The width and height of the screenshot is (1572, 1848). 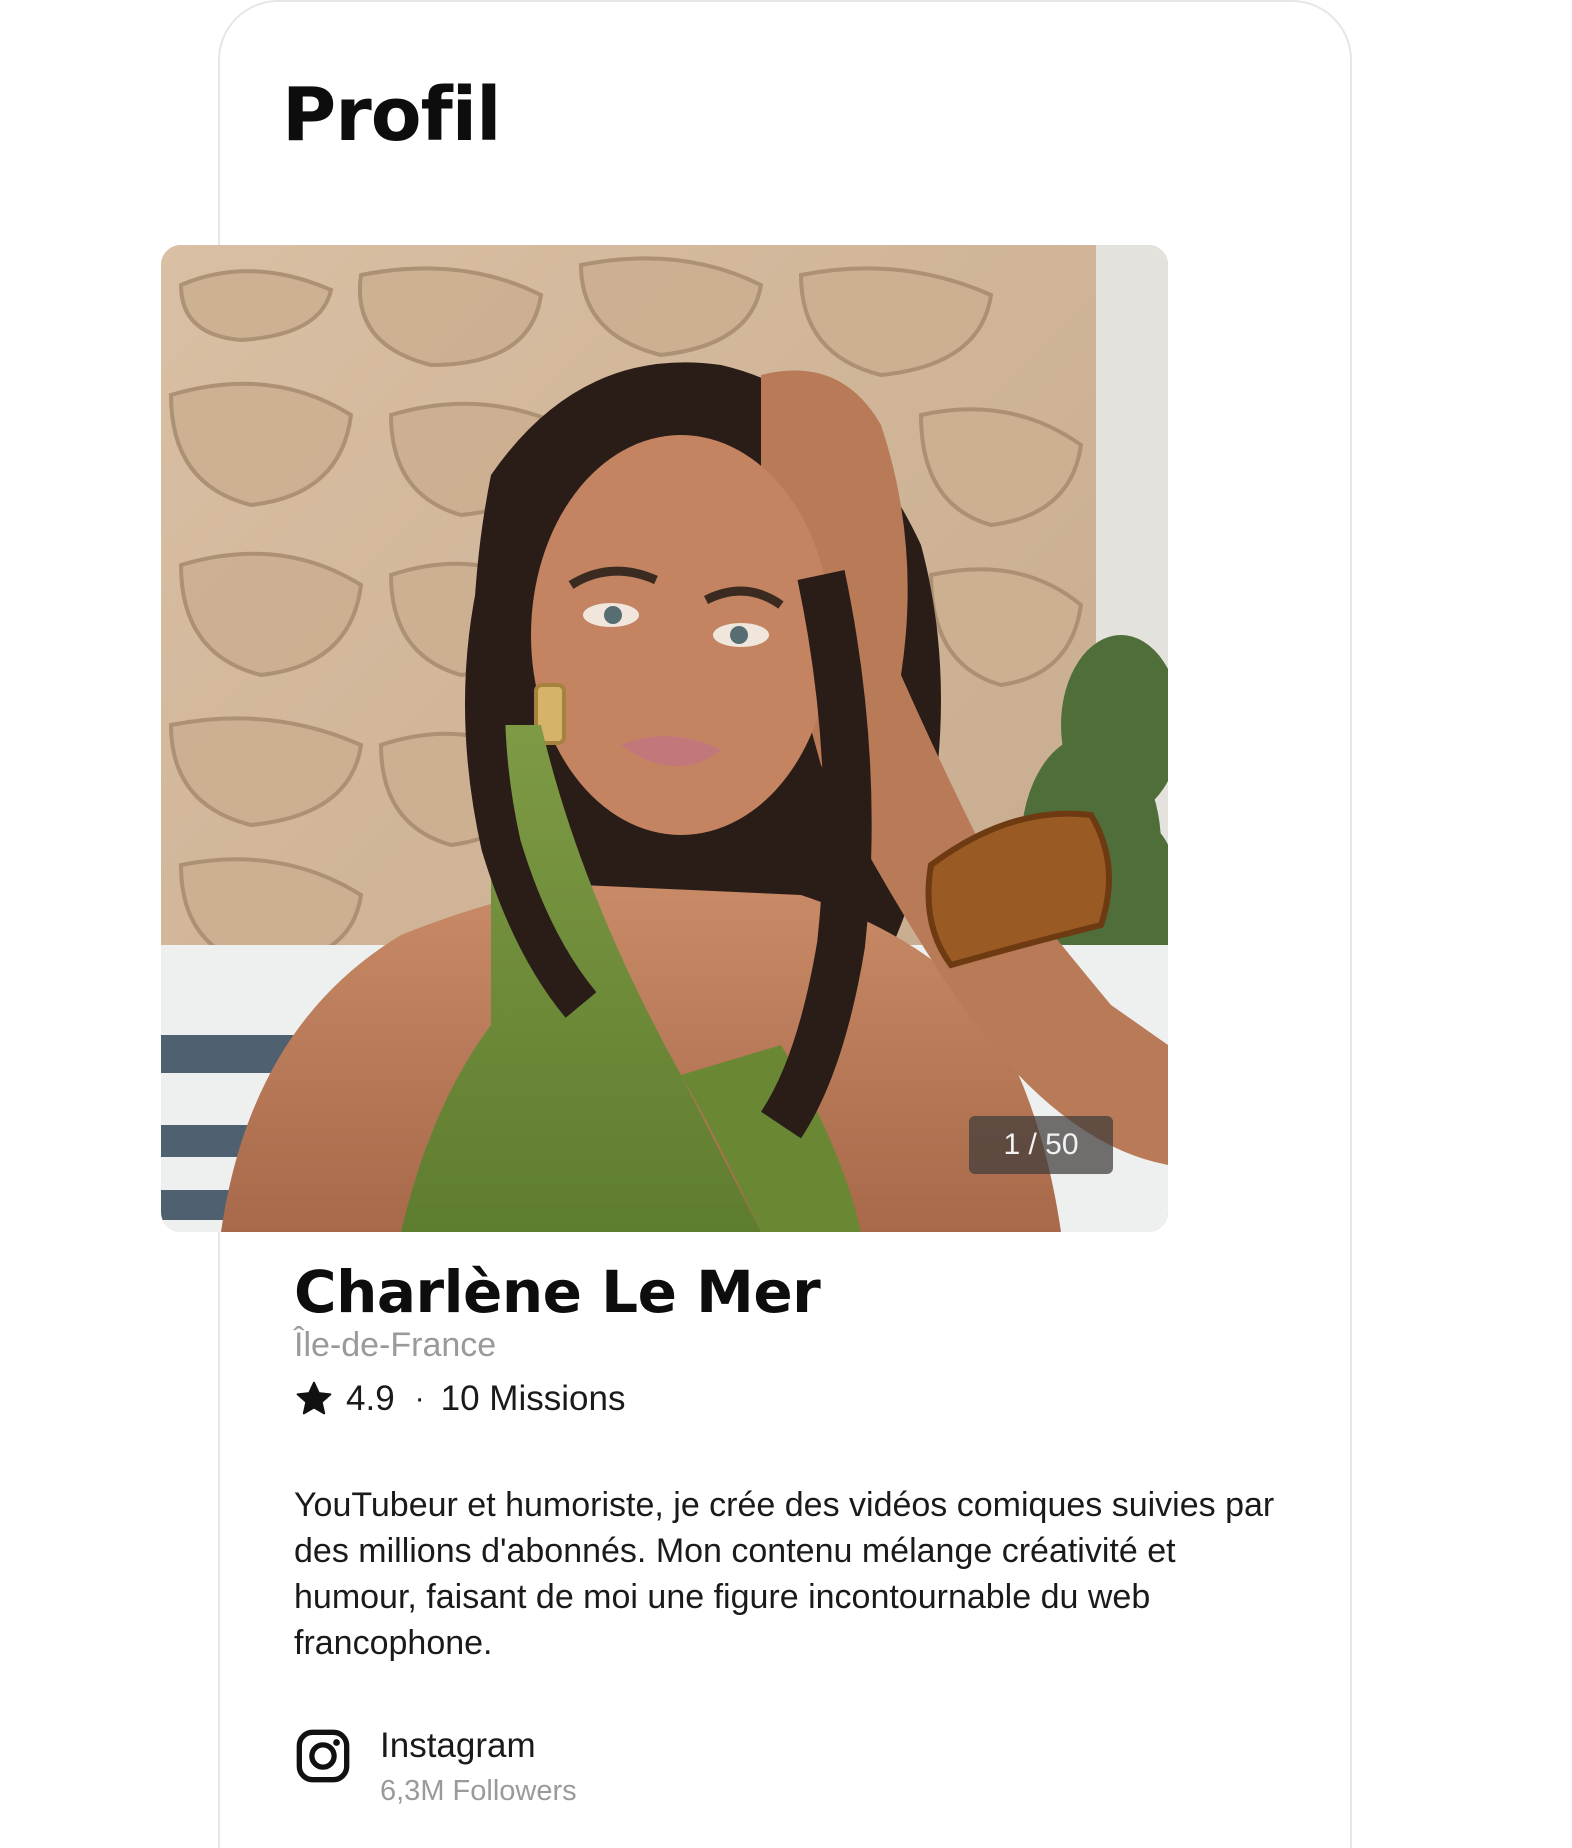 What do you see at coordinates (478, 1791) in the screenshot?
I see `social-followers: 6,3M Followers` at bounding box center [478, 1791].